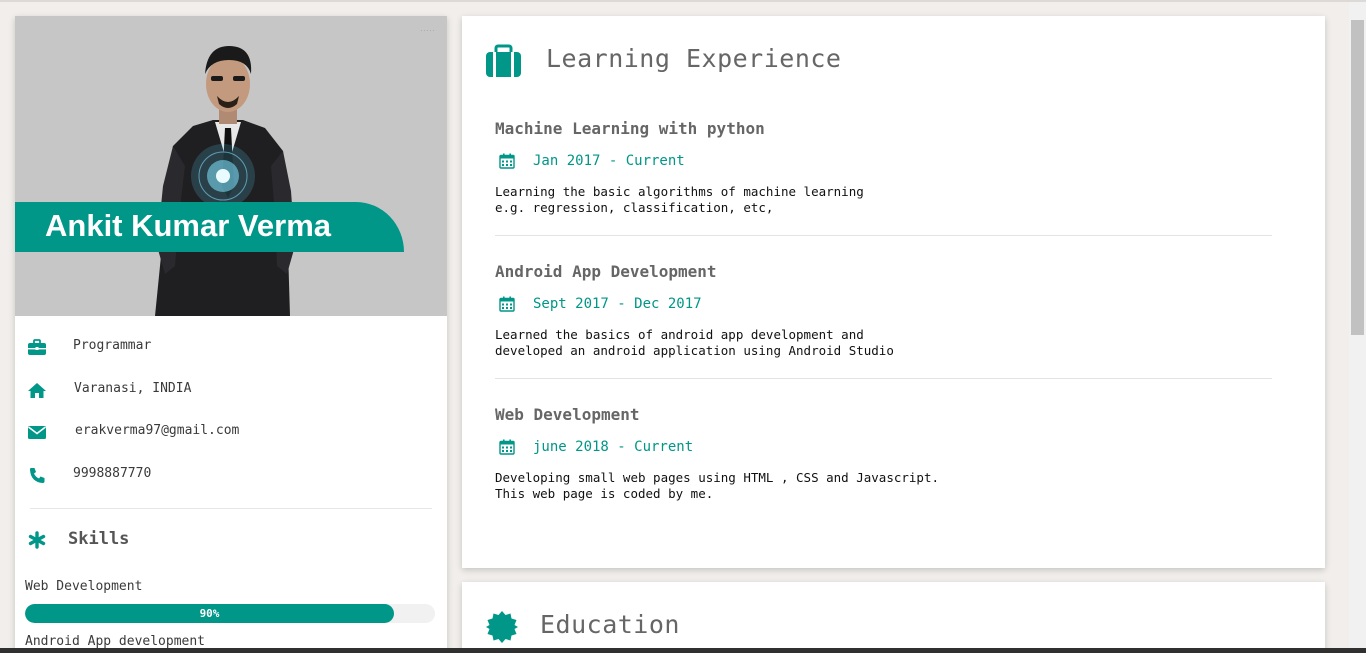 This screenshot has width=1366, height=653. I want to click on skill-label: Web Development, so click(84, 586).